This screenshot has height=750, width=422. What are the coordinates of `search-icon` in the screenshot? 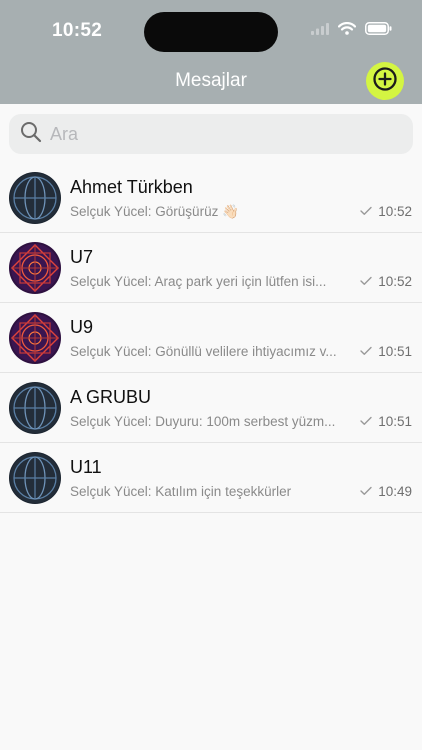 It's located at (25, 134).